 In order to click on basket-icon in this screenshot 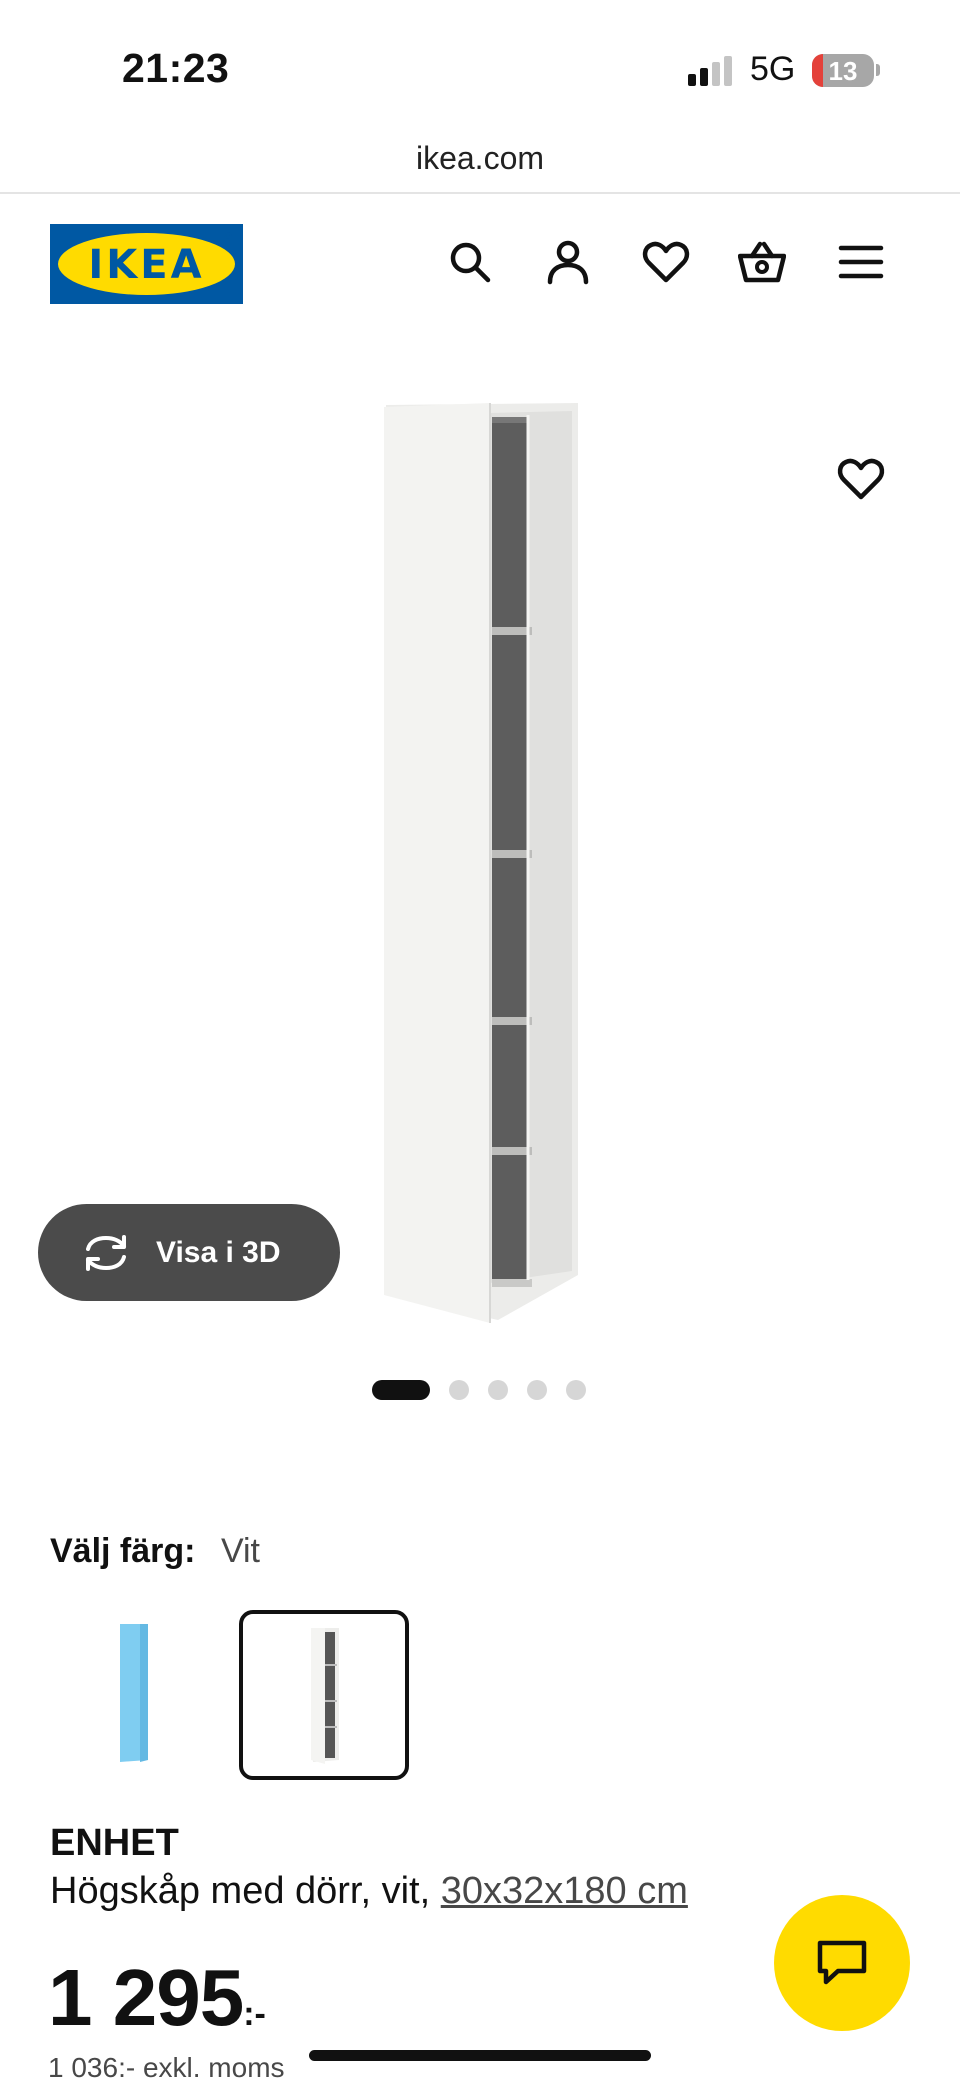, I will do `click(762, 262)`.